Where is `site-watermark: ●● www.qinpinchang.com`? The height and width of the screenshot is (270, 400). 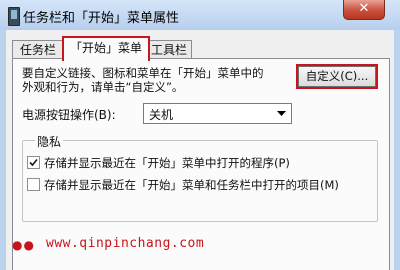 site-watermark: ●● www.qinpinchang.com is located at coordinates (200, 243).